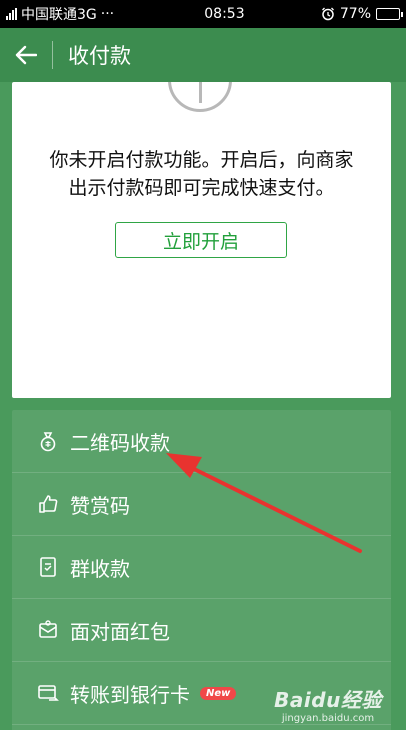 This screenshot has height=730, width=406. What do you see at coordinates (130, 694) in the screenshot?
I see `menu-item-label: 转账到银行卡` at bounding box center [130, 694].